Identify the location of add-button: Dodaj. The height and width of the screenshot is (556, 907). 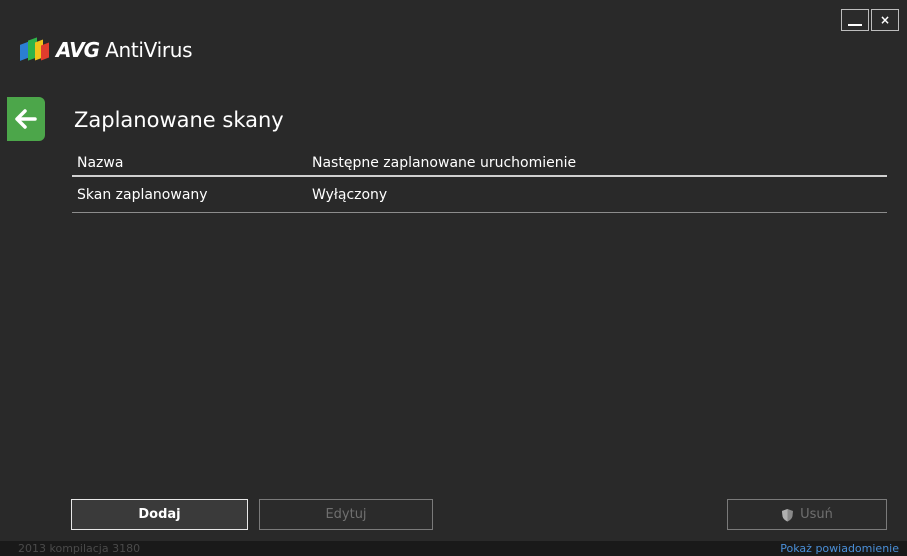
(159, 514).